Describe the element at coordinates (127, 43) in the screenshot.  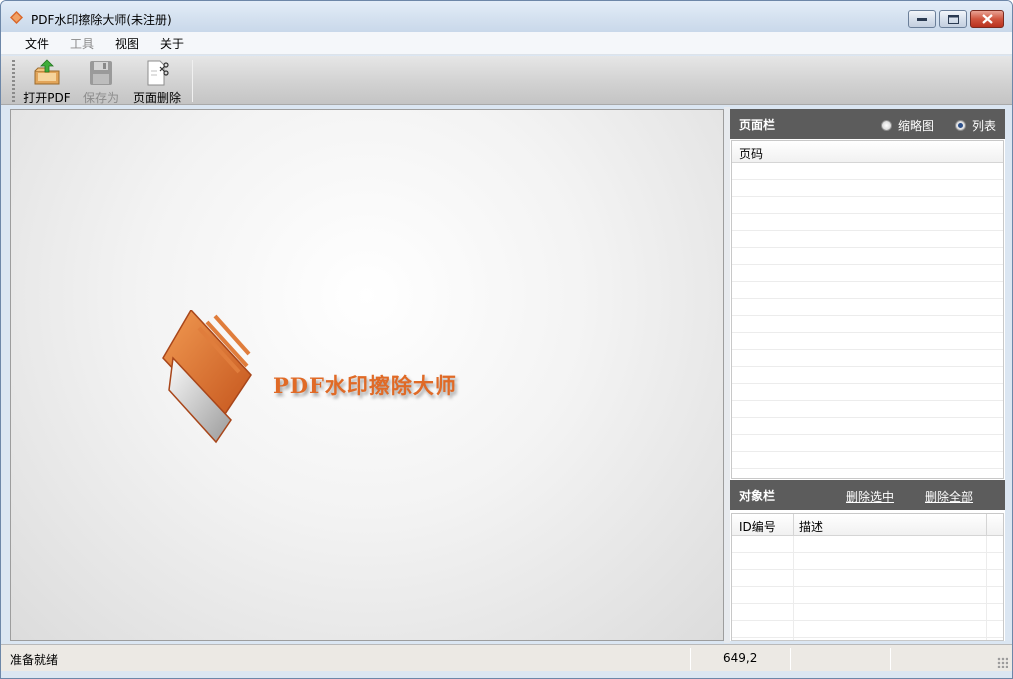
I see `menu-view: 视图` at that location.